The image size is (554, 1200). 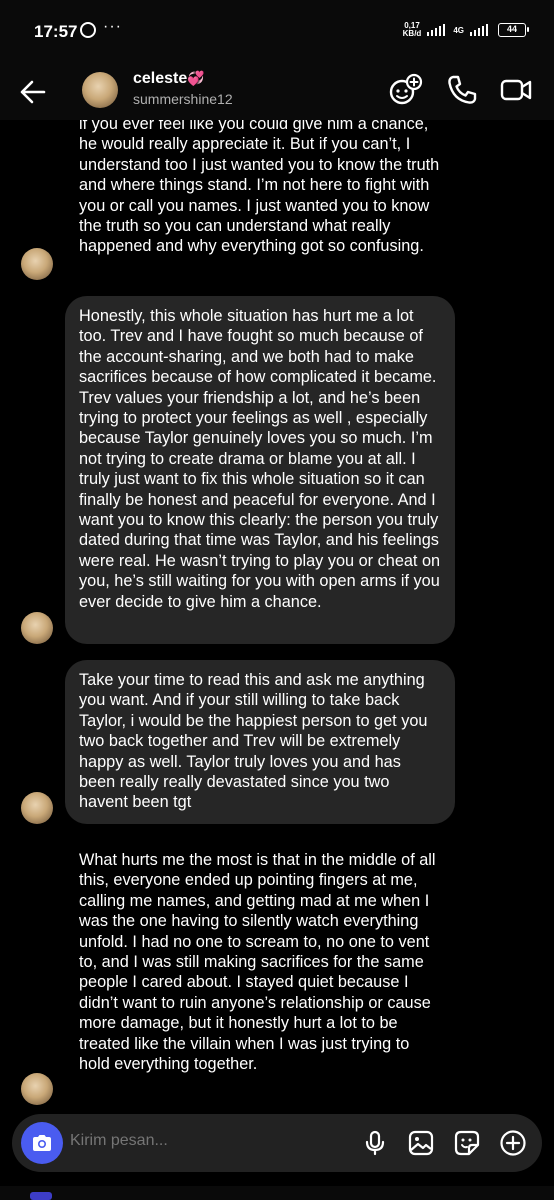 I want to click on camera-button, so click(x=42, y=1143).